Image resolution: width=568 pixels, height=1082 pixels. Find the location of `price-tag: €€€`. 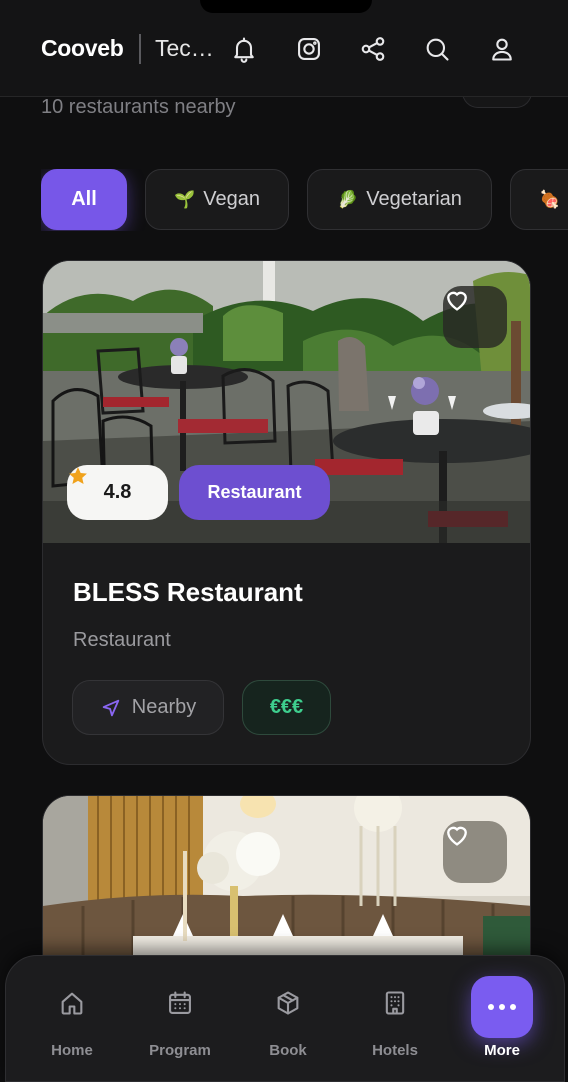

price-tag: €€€ is located at coordinates (286, 707).